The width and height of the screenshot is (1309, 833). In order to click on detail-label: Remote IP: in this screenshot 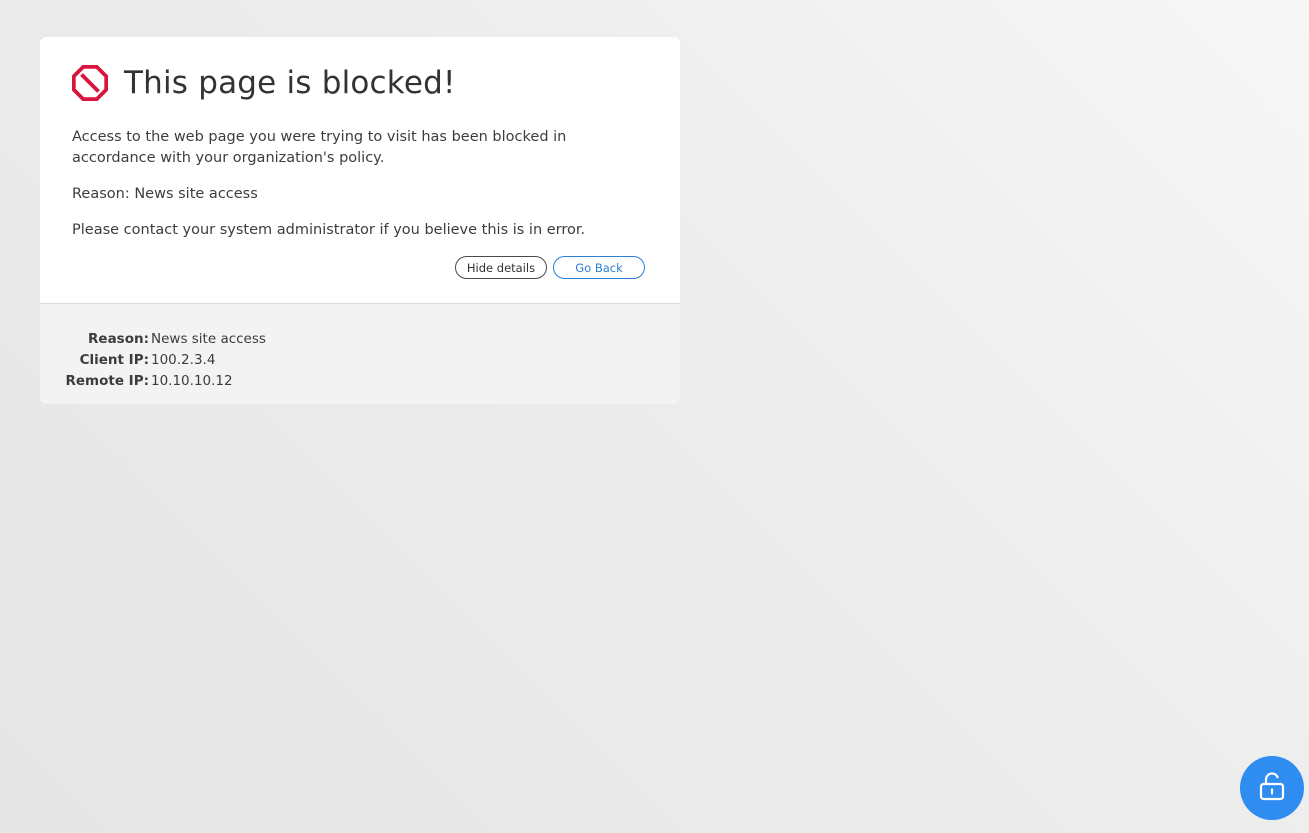, I will do `click(107, 381)`.